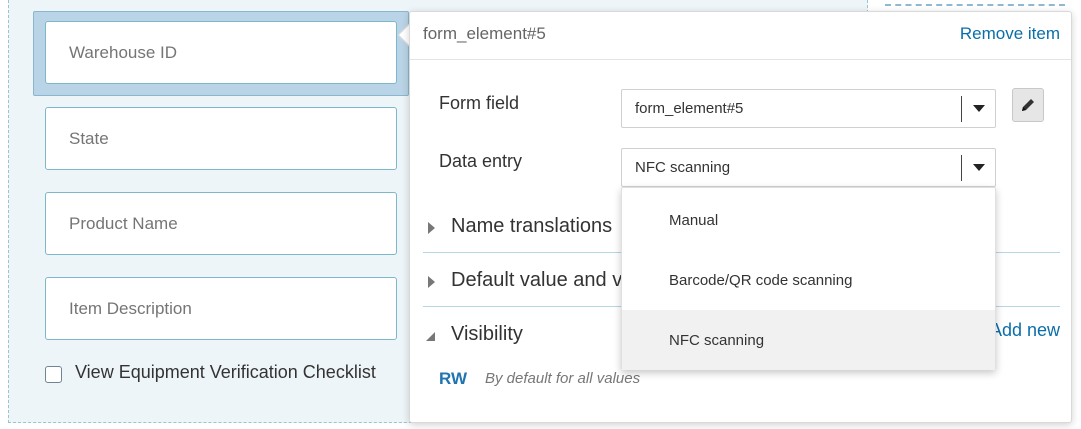 Image resolution: width=1081 pixels, height=429 pixels. What do you see at coordinates (430, 336) in the screenshot?
I see `triangle-down-icon` at bounding box center [430, 336].